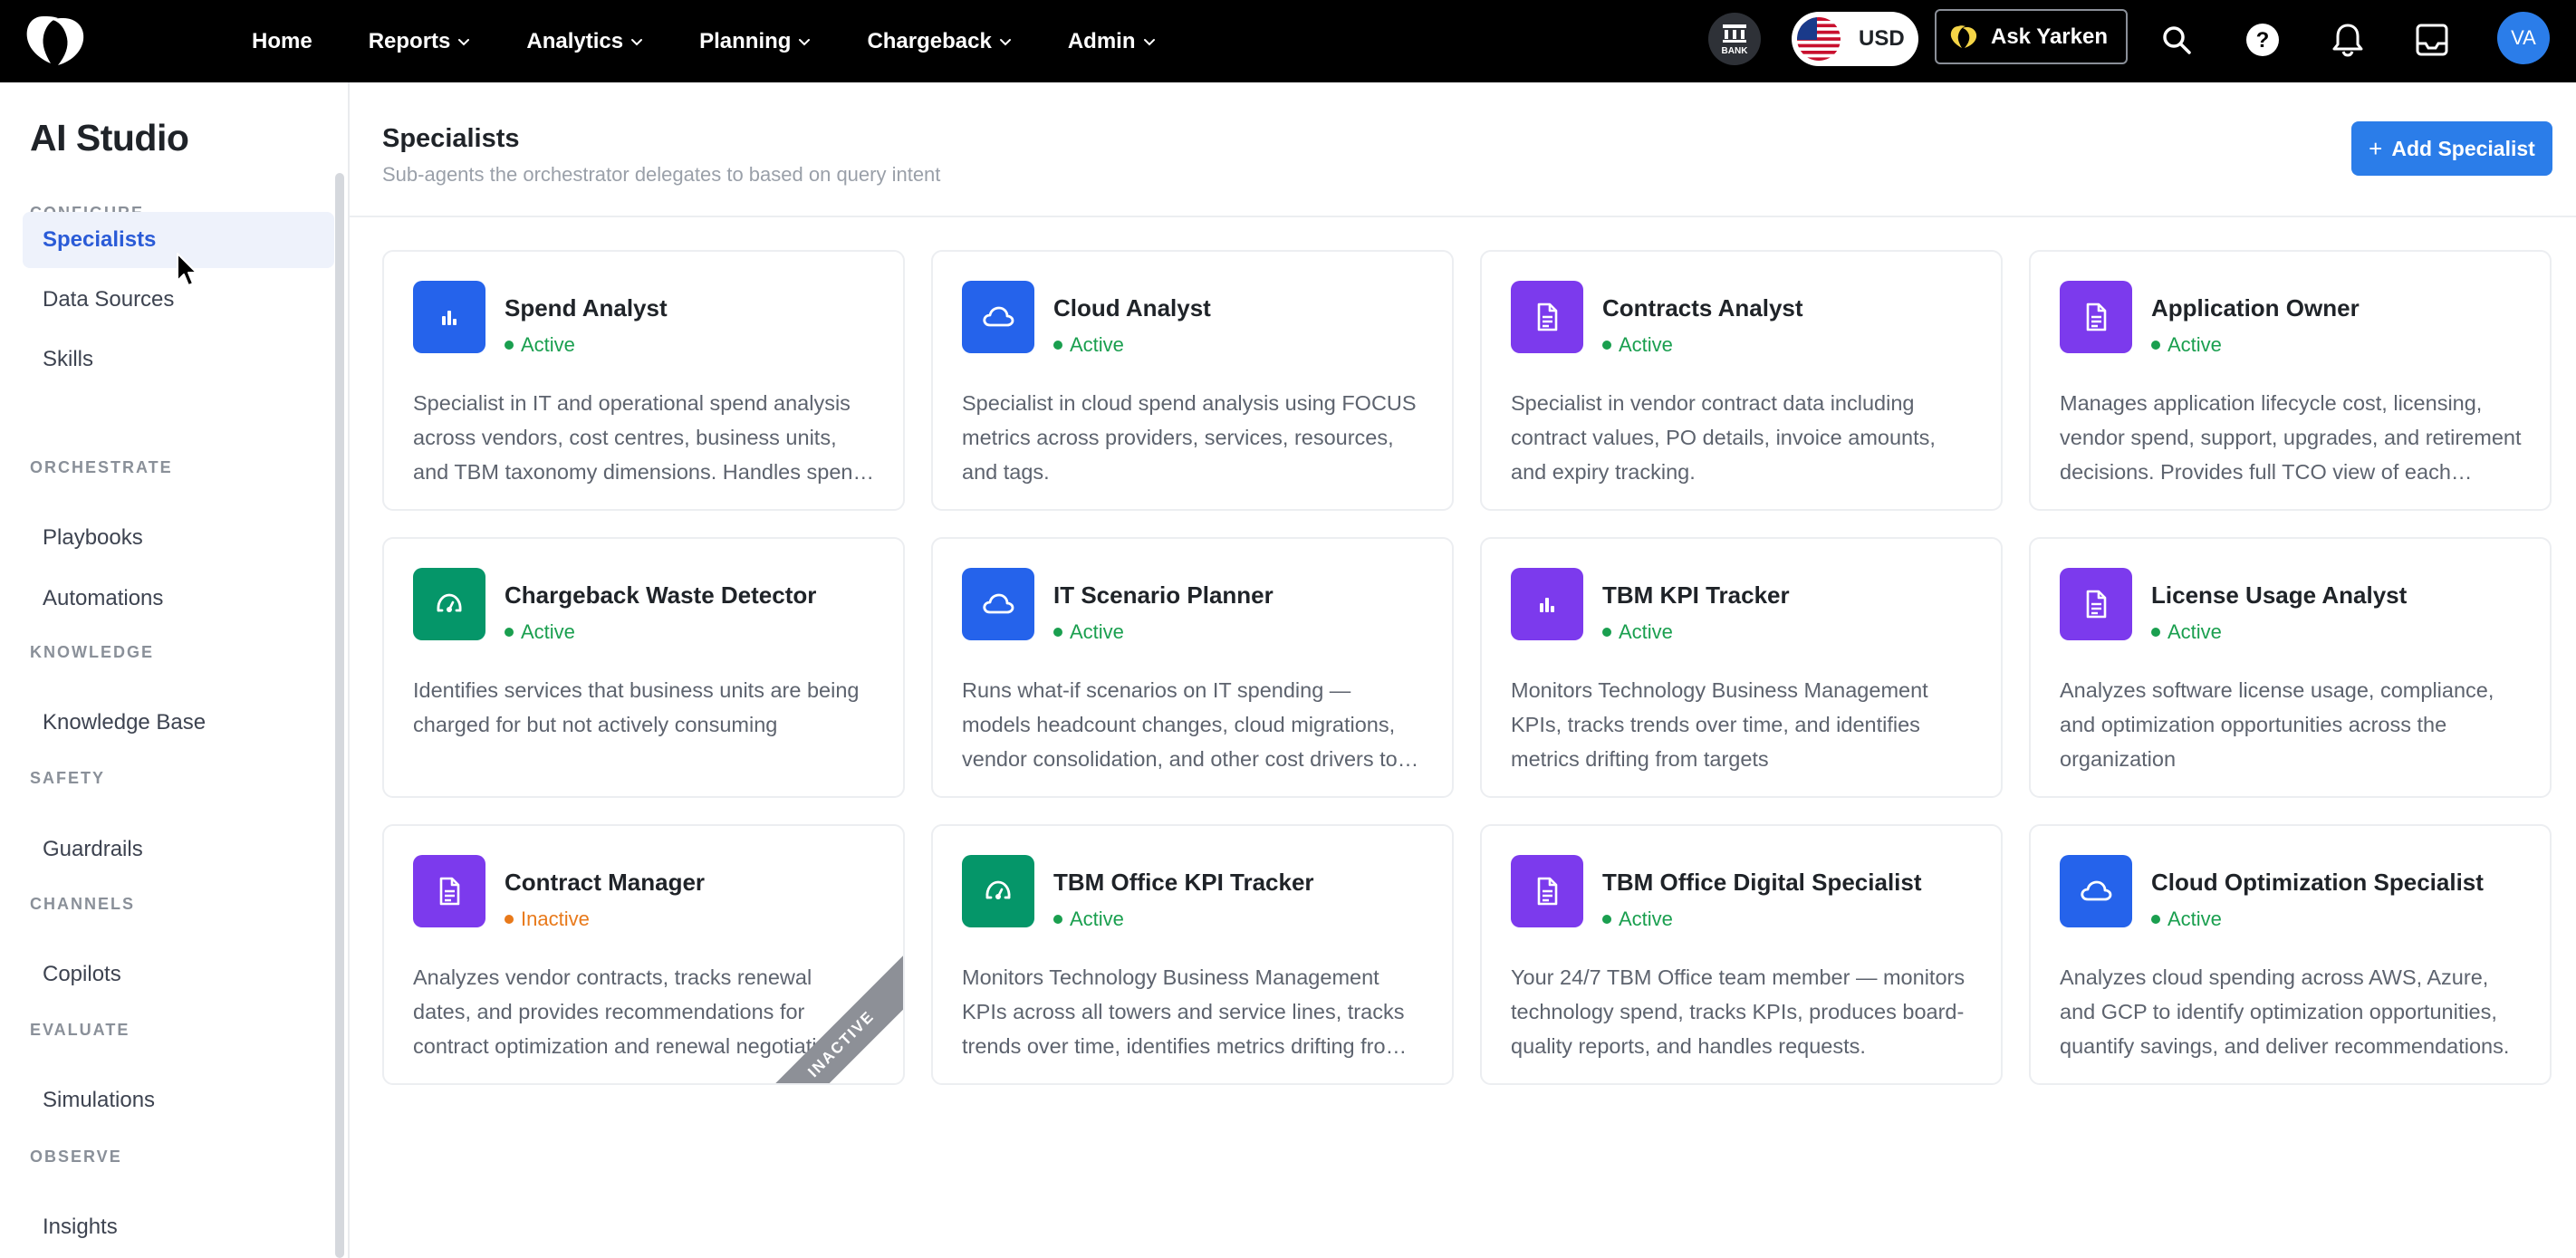 The width and height of the screenshot is (2576, 1258). What do you see at coordinates (755, 41) in the screenshot?
I see `nav-item-planning: Planning` at bounding box center [755, 41].